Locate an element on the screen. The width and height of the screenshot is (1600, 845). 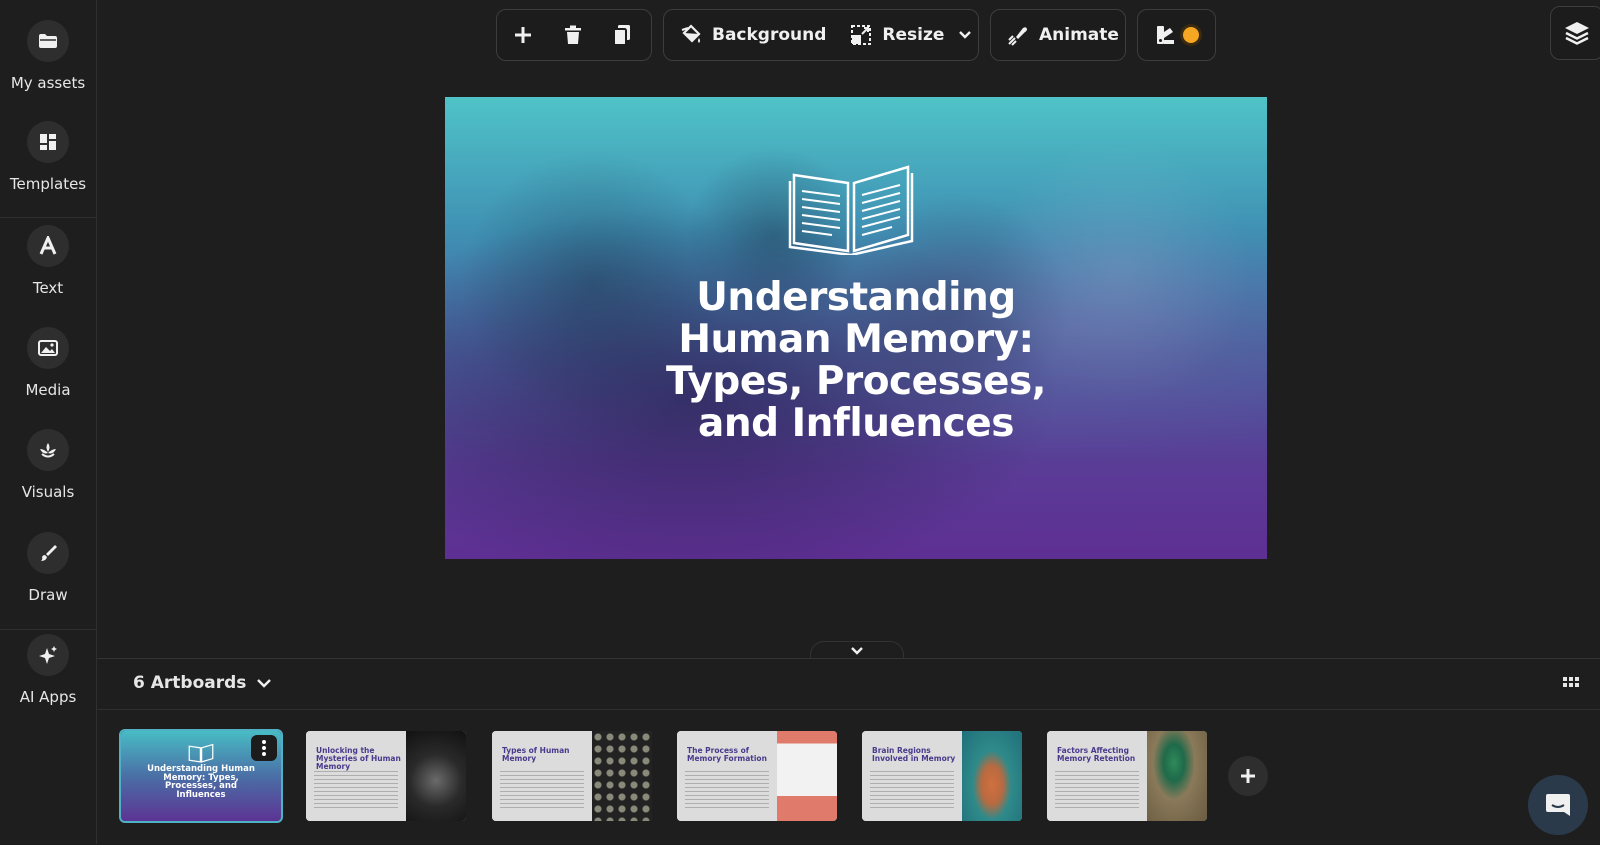
sidebar-item-ai-apps: AI Apps is located at coordinates (48, 664).